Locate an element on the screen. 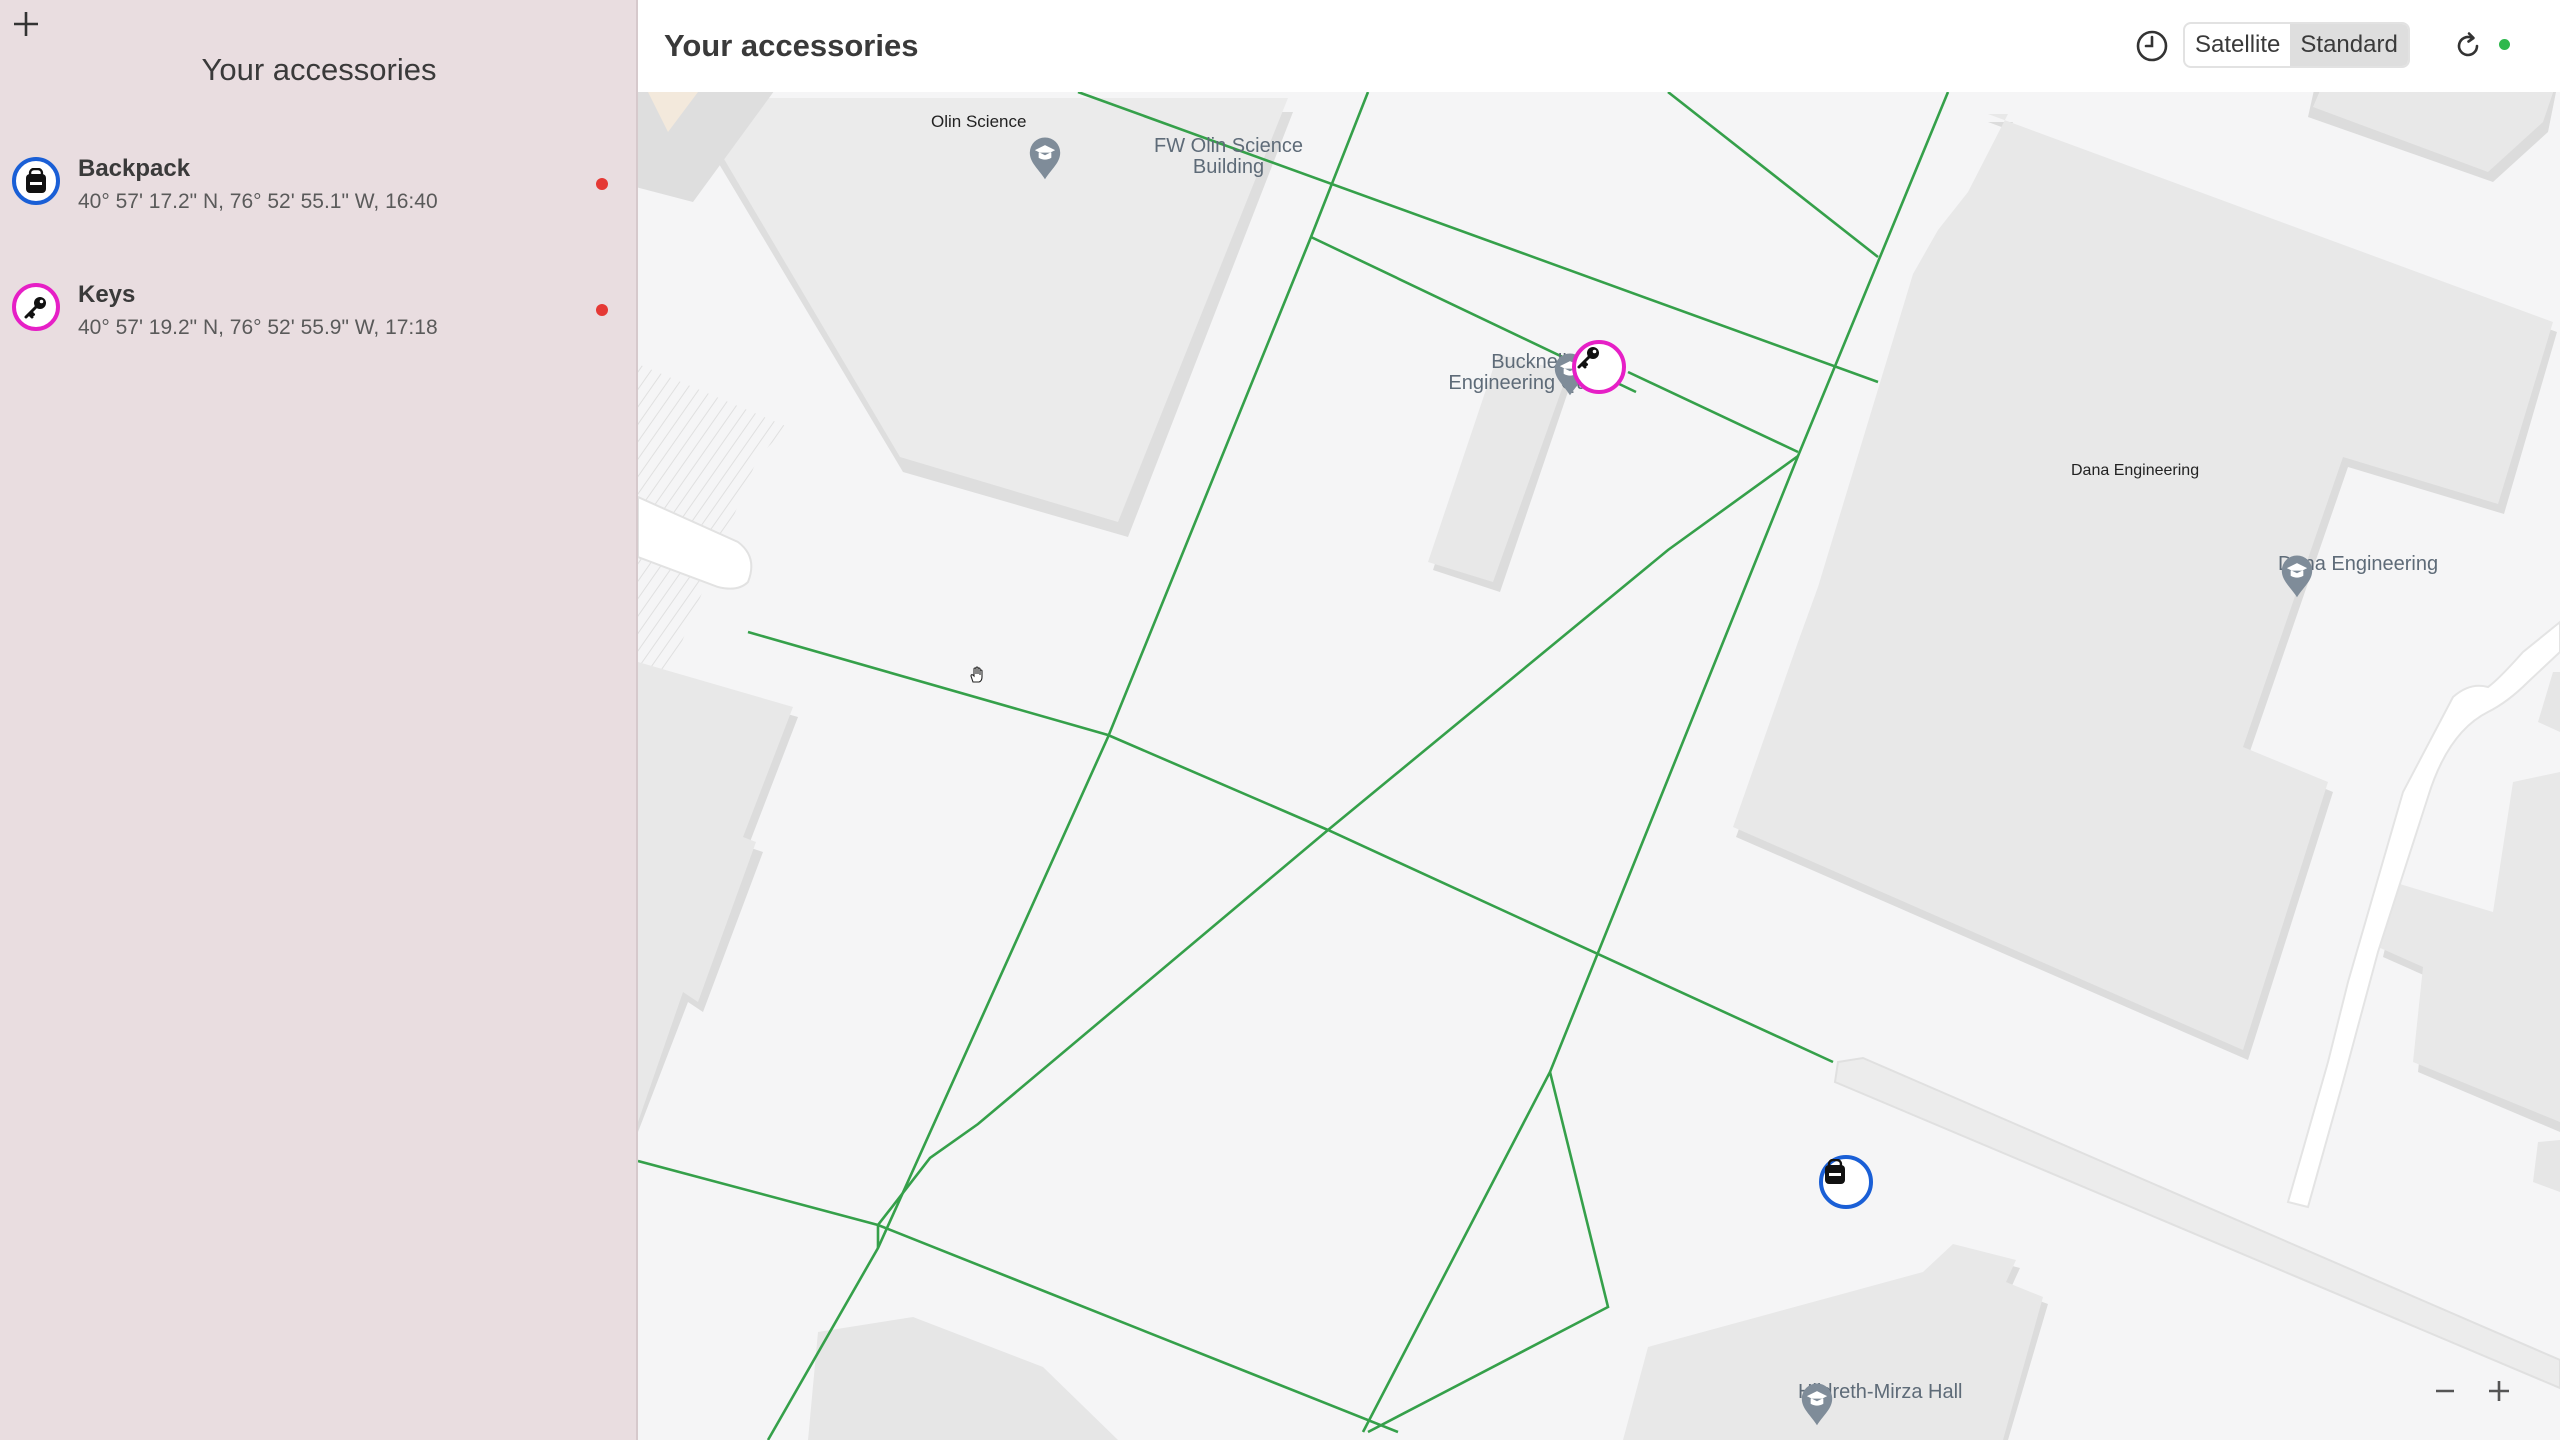 Image resolution: width=2560 pixels, height=1440 pixels. hand-cursor-icon is located at coordinates (976, 674).